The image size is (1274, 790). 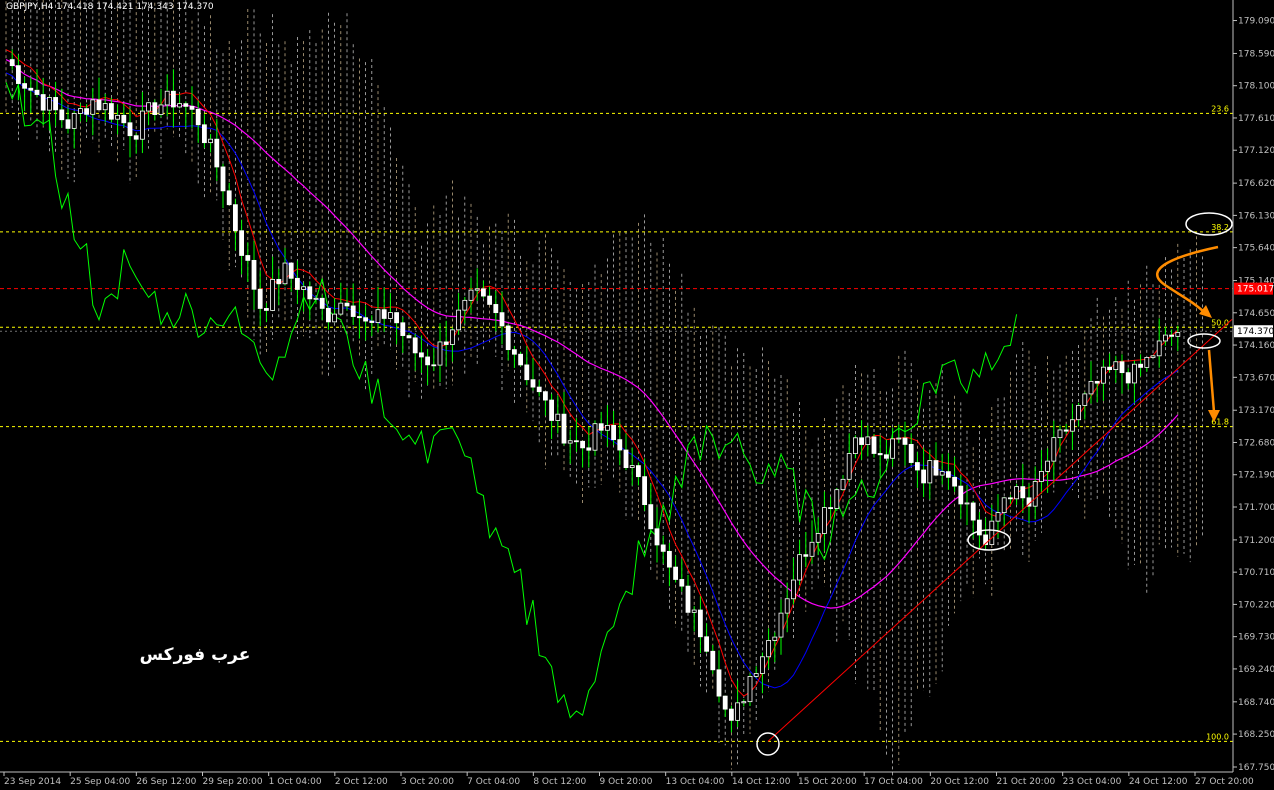 I want to click on time-tick-label: 27 Oct 20:00, so click(x=1224, y=782).